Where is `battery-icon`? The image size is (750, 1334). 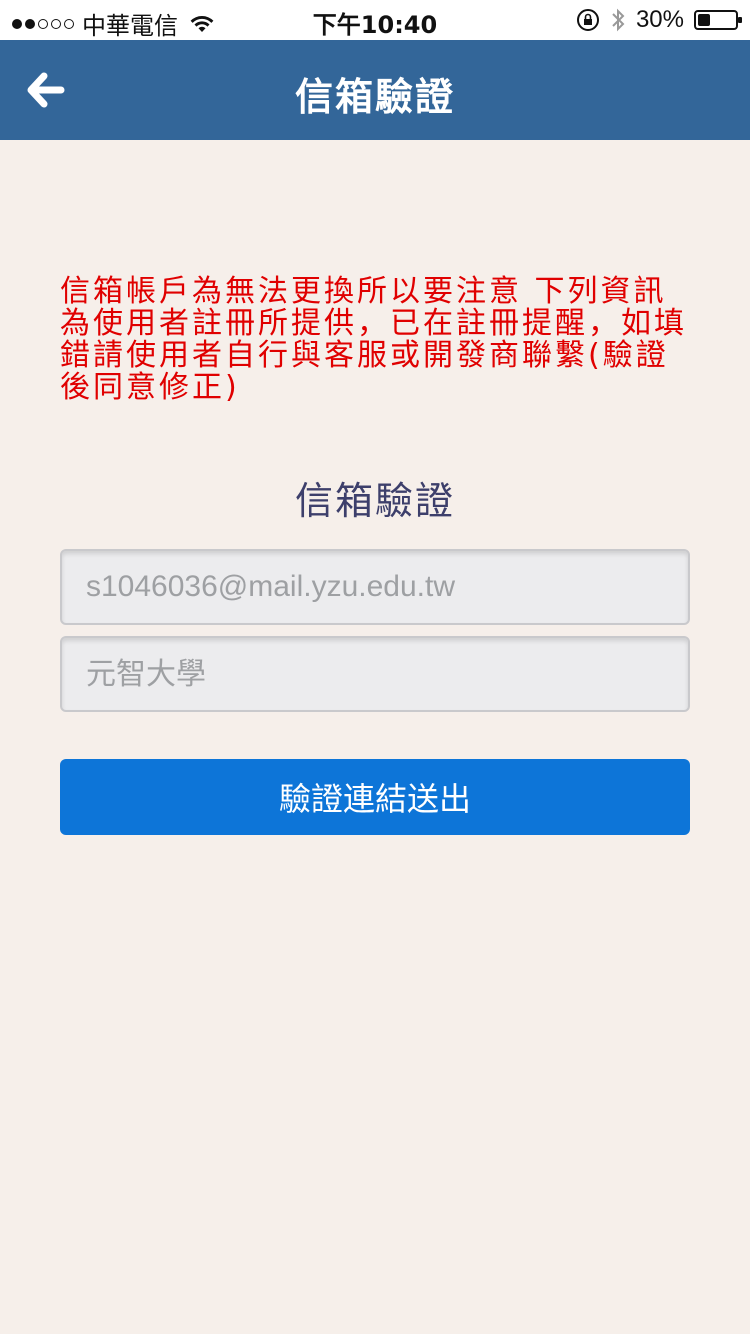 battery-icon is located at coordinates (718, 20).